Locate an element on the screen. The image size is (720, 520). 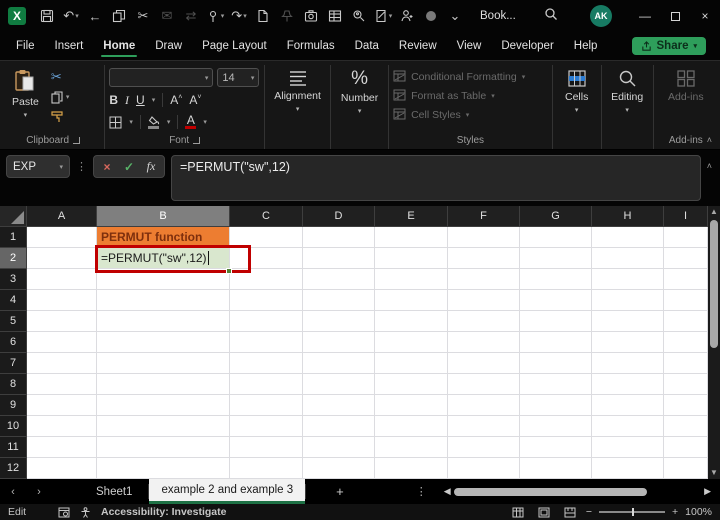
cell-C2 is located at coordinates (266, 258).